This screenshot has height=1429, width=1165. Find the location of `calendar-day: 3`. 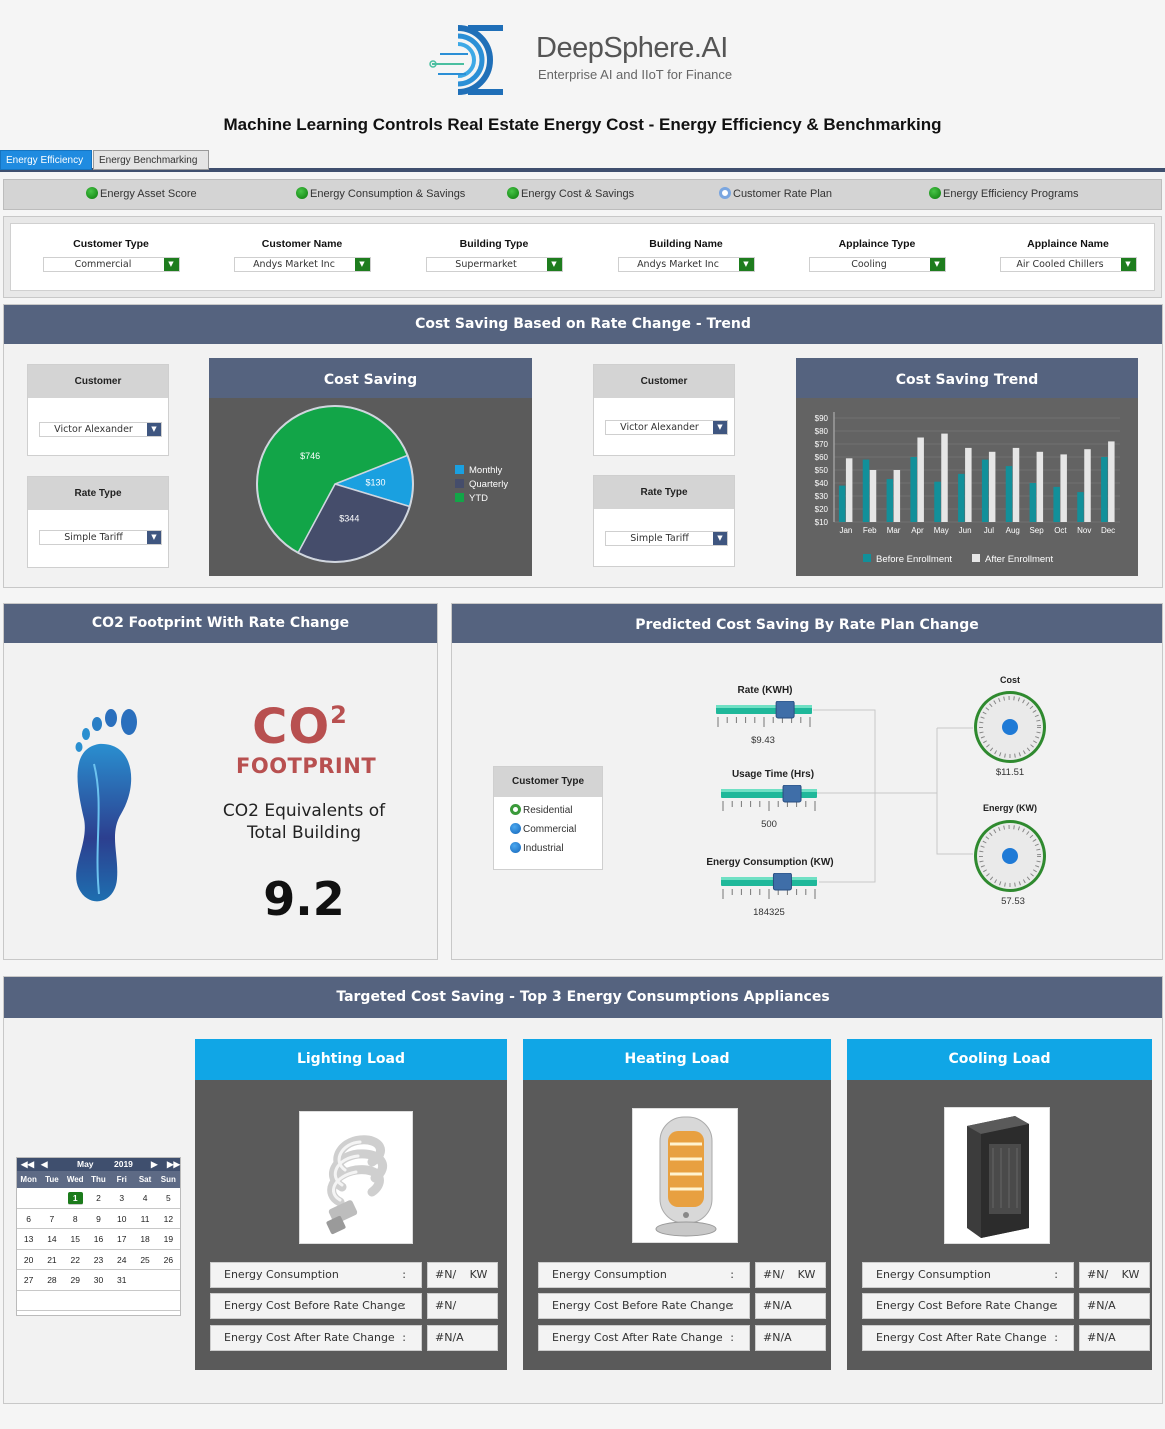

calendar-day: 3 is located at coordinates (122, 1198).